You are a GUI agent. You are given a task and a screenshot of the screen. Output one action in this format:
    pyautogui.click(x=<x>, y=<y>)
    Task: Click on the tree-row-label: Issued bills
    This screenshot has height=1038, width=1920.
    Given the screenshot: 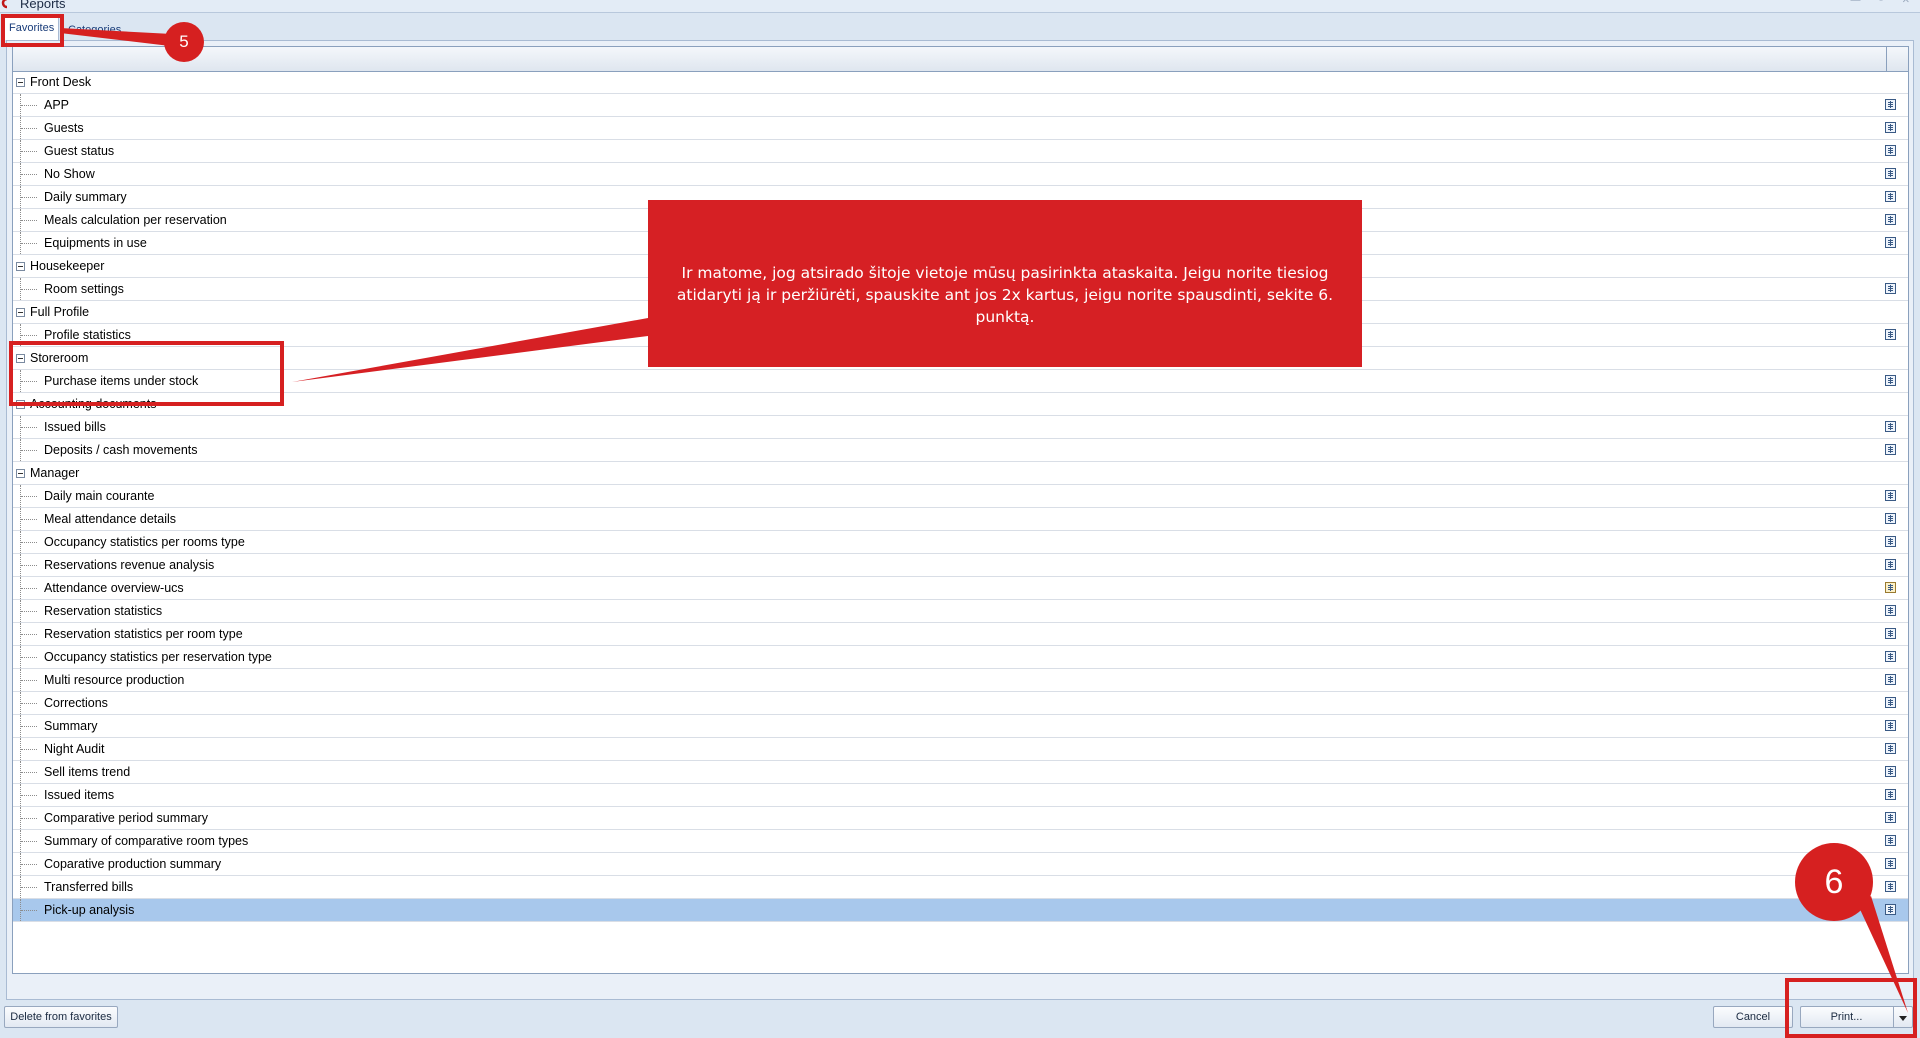 What is the action you would take?
    pyautogui.click(x=75, y=427)
    